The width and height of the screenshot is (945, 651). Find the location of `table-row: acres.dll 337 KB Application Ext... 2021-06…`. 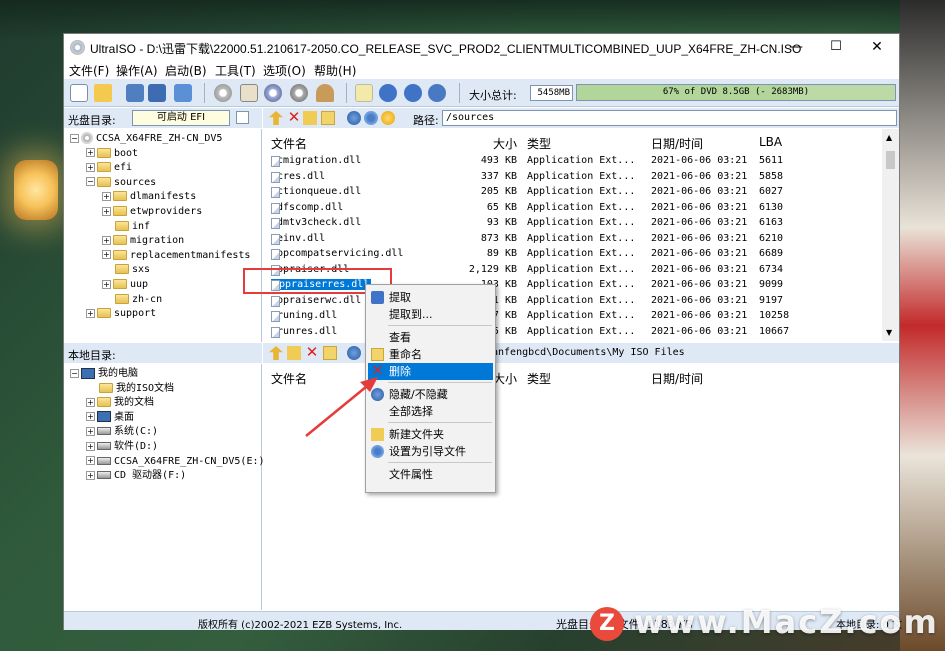

table-row: acres.dll 337 KB Application Ext... 2021-06… is located at coordinates (573, 178).